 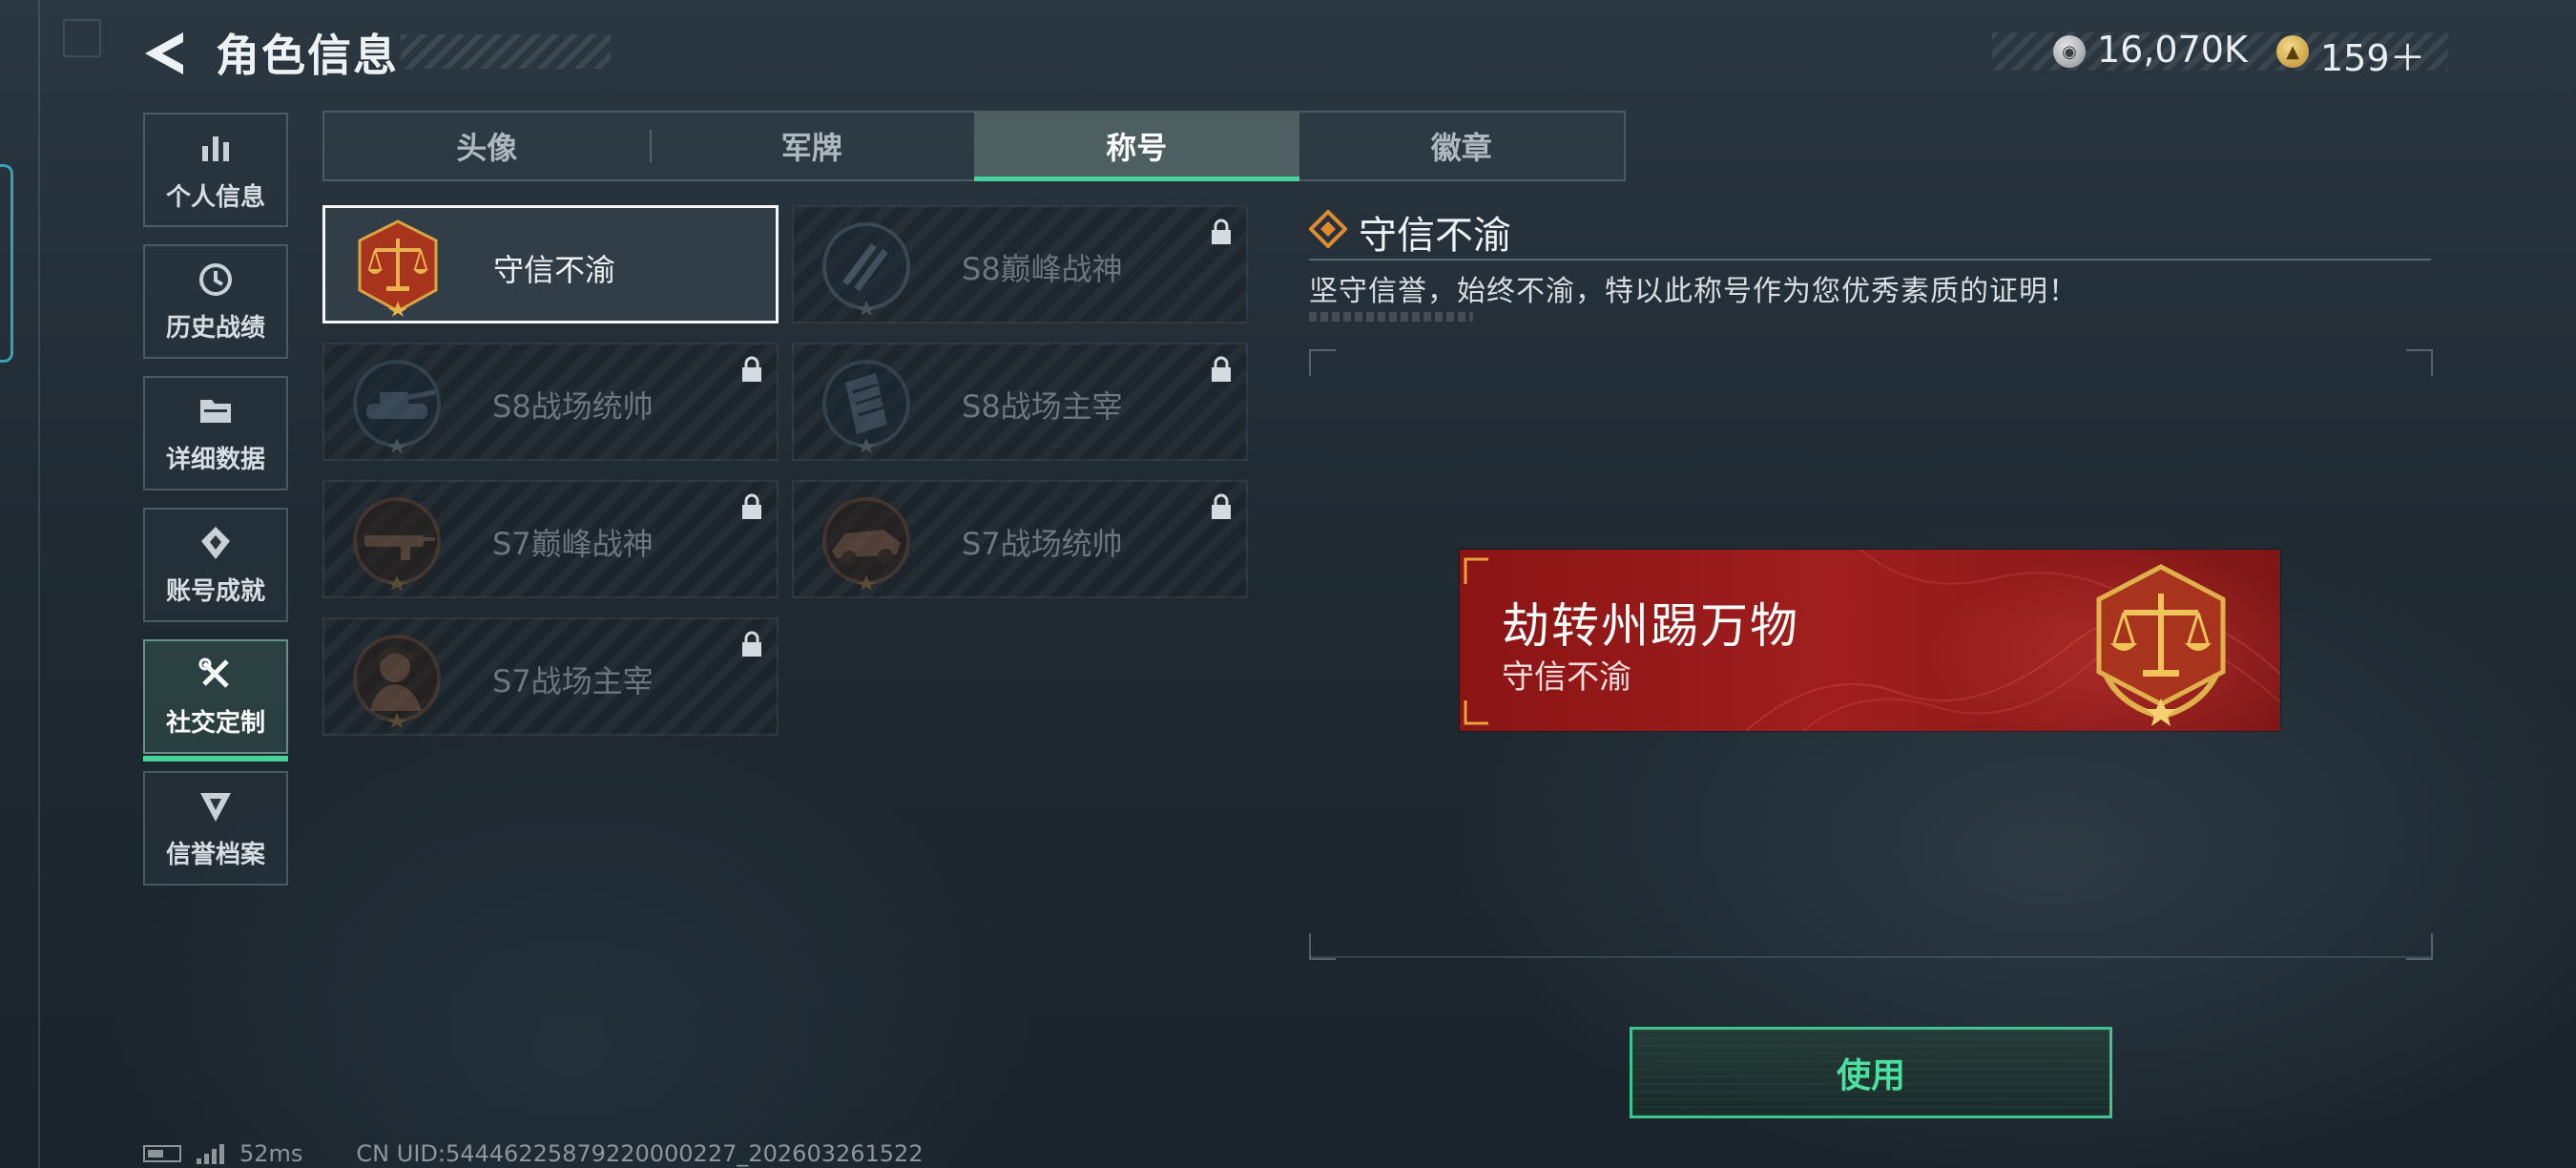 I want to click on title-card-name: S8巅峰战神, so click(x=1042, y=269).